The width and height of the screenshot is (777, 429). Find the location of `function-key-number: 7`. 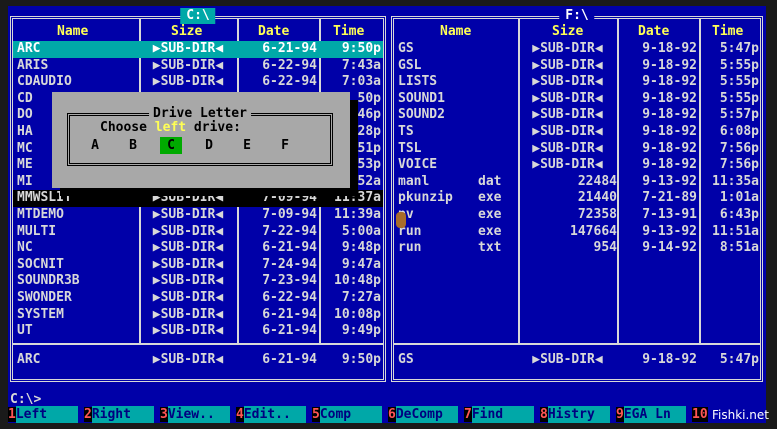

function-key-number: 7 is located at coordinates (468, 414).